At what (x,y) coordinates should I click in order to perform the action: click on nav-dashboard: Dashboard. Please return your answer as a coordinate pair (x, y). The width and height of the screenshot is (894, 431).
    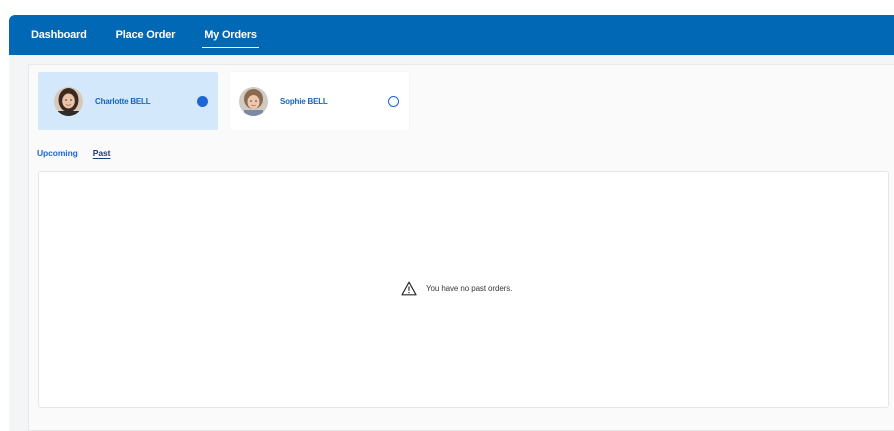
    Looking at the image, I should click on (59, 35).